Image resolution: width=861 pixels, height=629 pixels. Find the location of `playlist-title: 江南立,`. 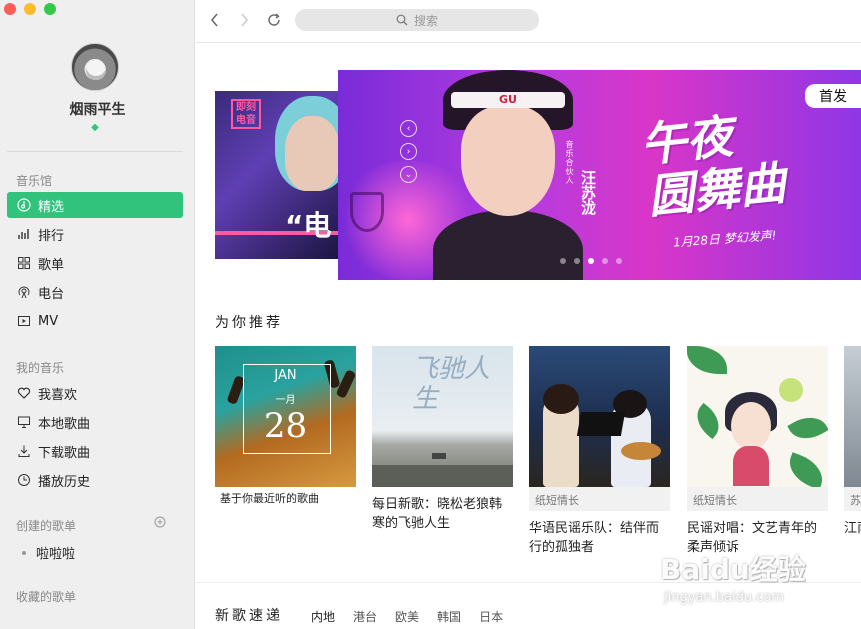

playlist-title: 江南立, is located at coordinates (852, 528).